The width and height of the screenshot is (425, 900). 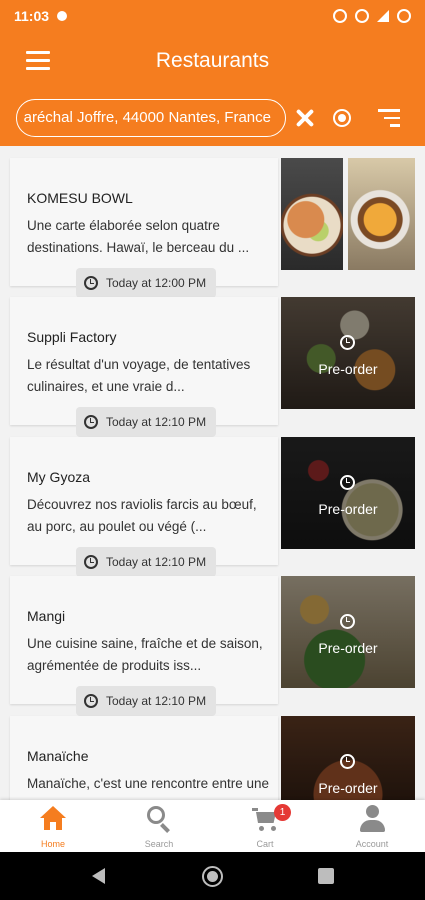 I want to click on pickup-time: Today at 12:00 PM, so click(x=156, y=283).